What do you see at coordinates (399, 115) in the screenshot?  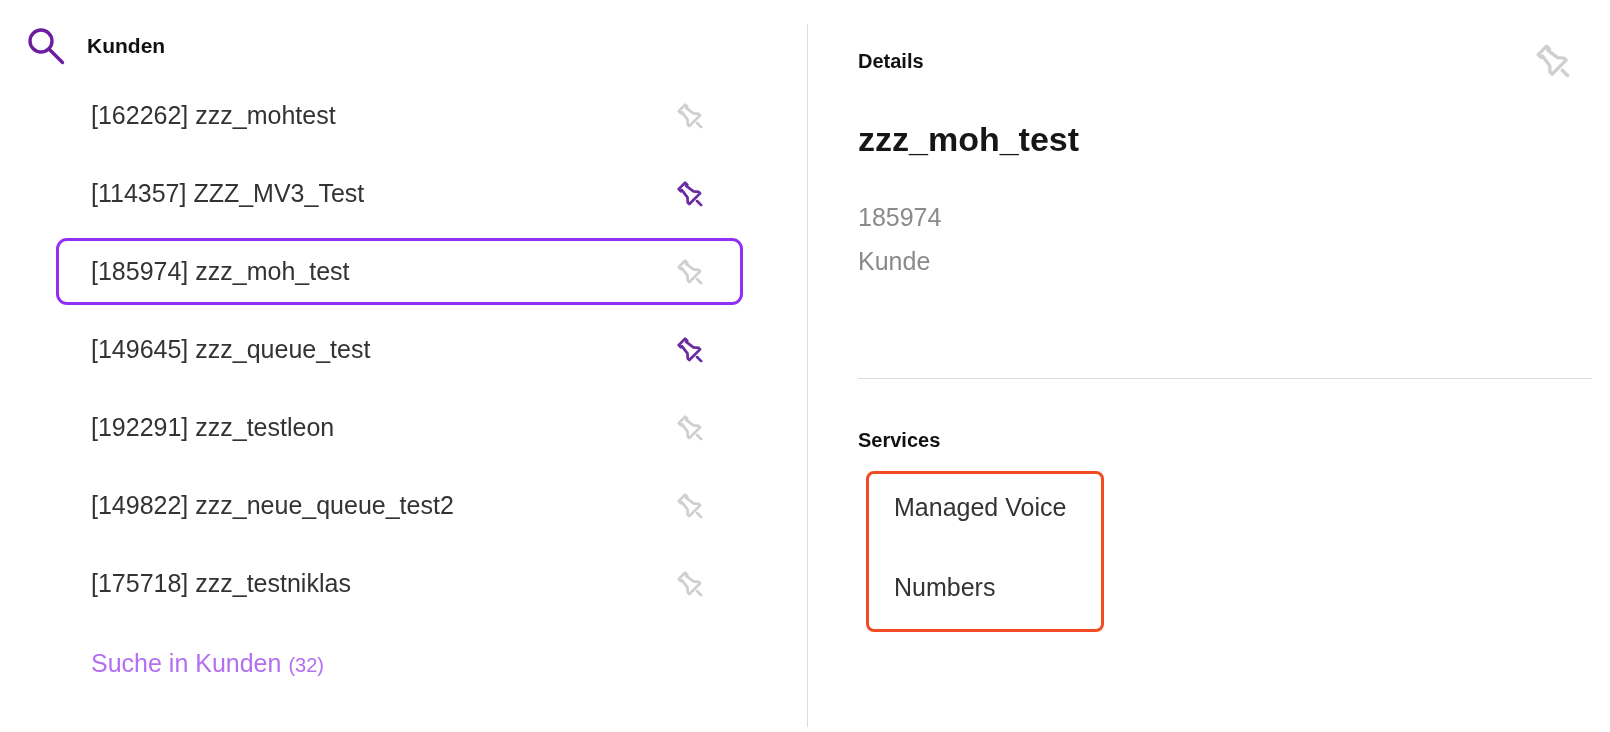 I see `customer-row: [162262] zzz_mohtest` at bounding box center [399, 115].